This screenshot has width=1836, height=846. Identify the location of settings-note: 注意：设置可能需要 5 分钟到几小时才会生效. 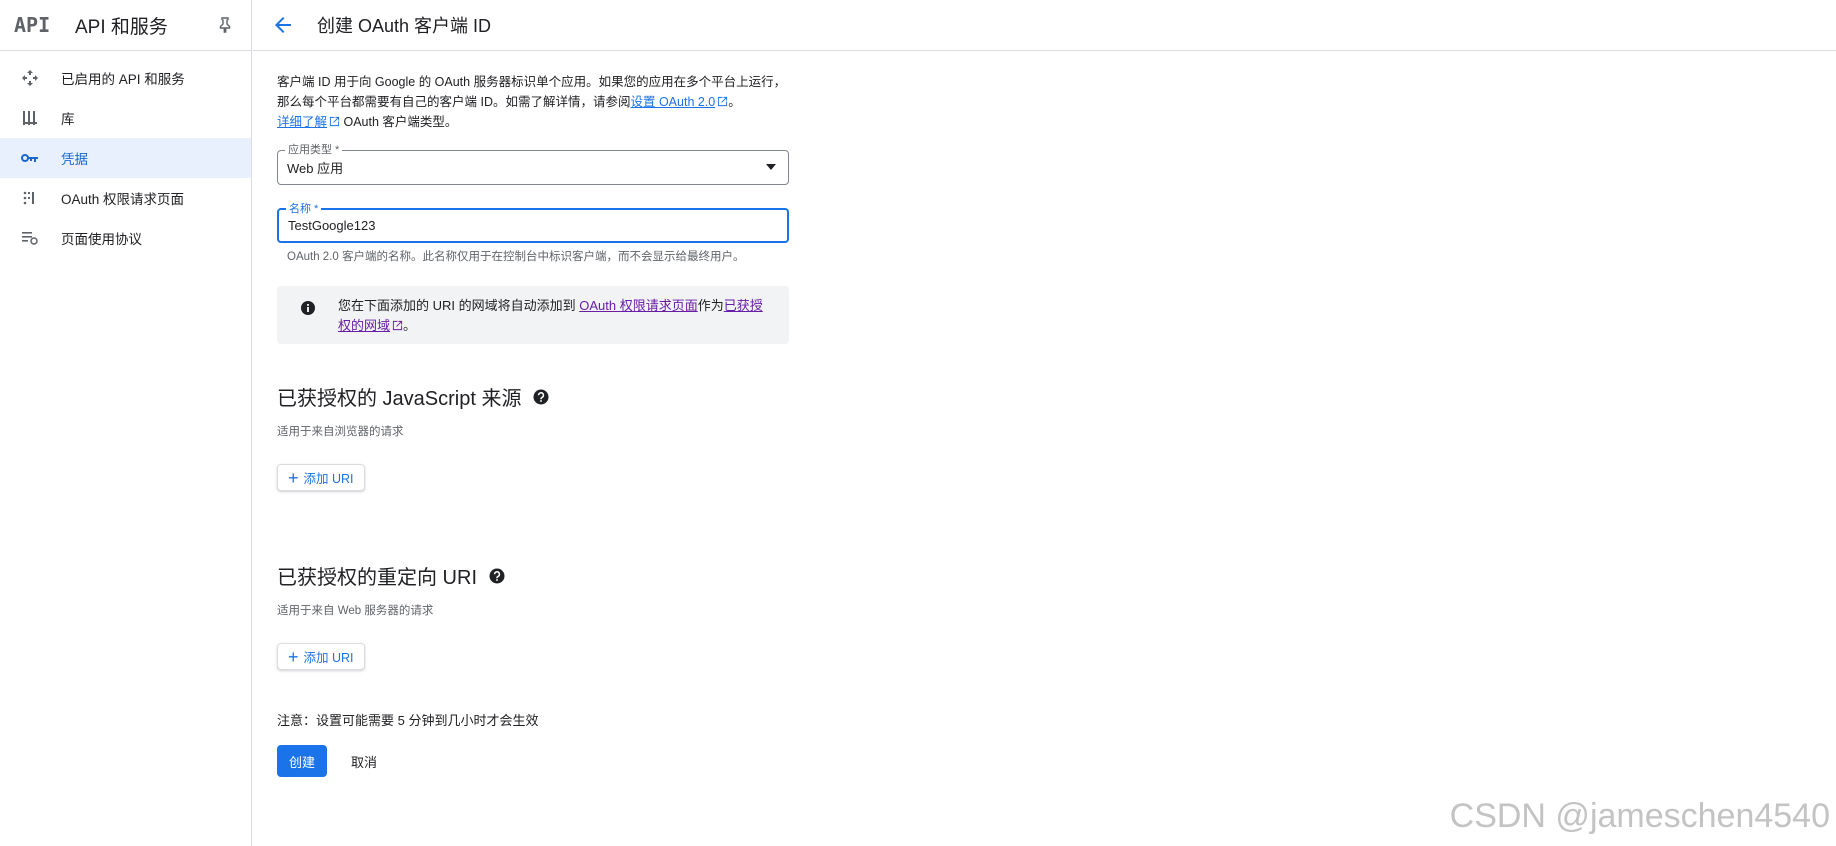
(408, 720).